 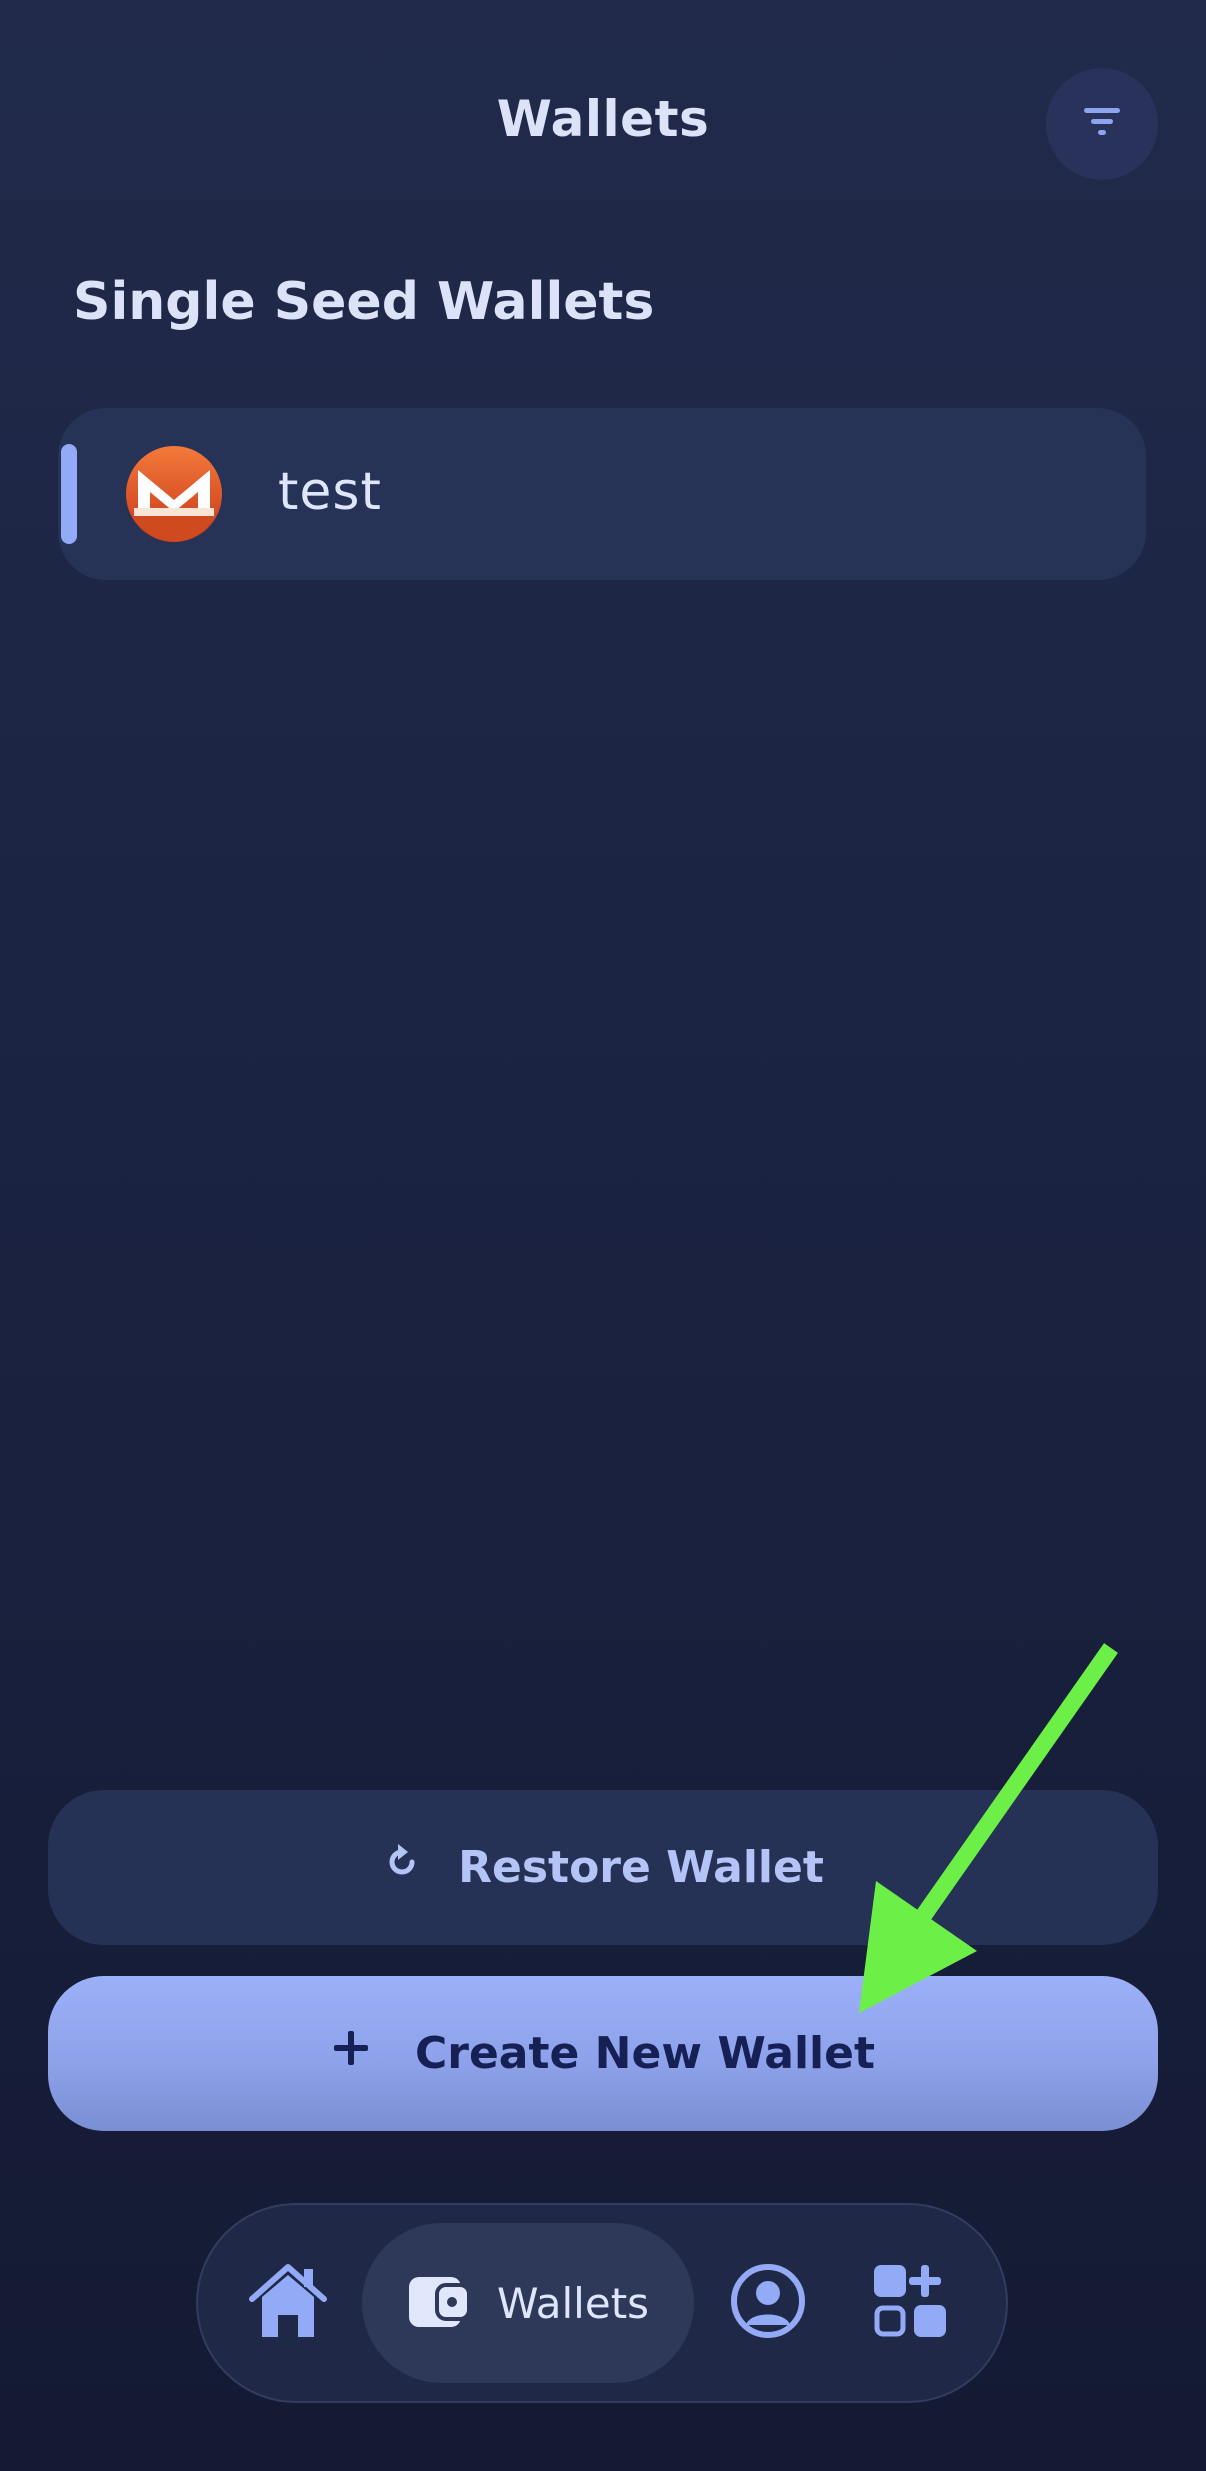 I want to click on create-wallet-button: Create New Wallet, so click(x=603, y=2053).